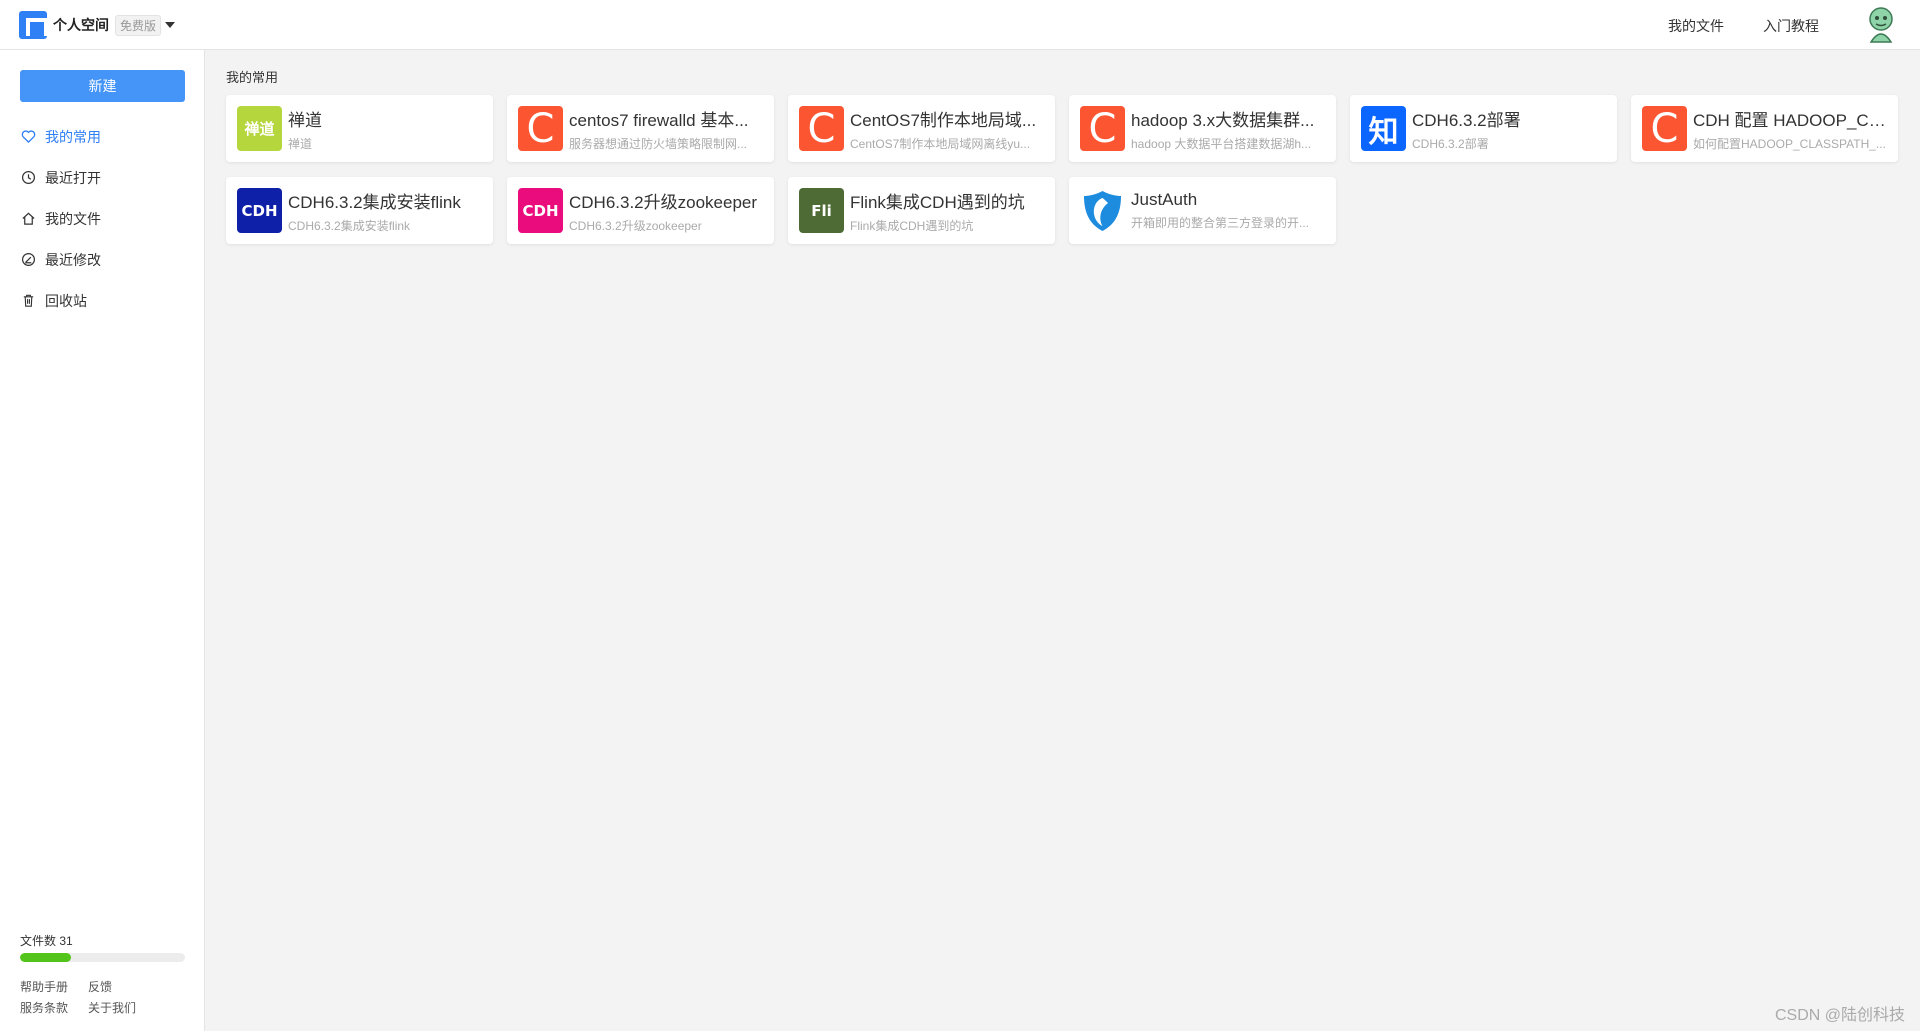 This screenshot has height=1031, width=1920. Describe the element at coordinates (259, 128) in the screenshot. I see `zentao-icon: 禅道` at that location.